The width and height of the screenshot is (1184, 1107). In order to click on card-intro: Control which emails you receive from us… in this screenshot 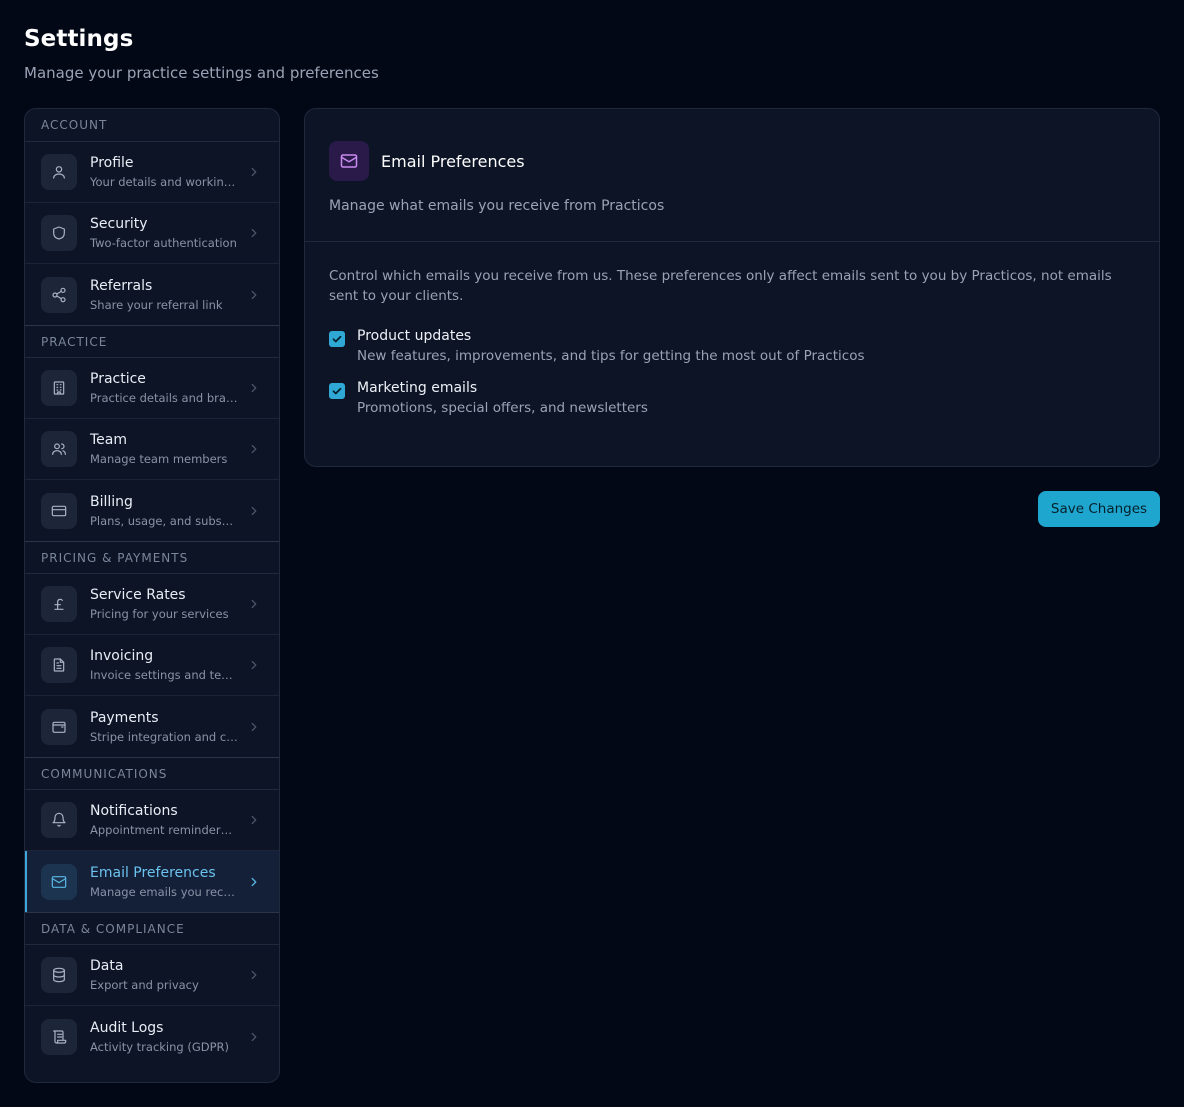, I will do `click(720, 286)`.